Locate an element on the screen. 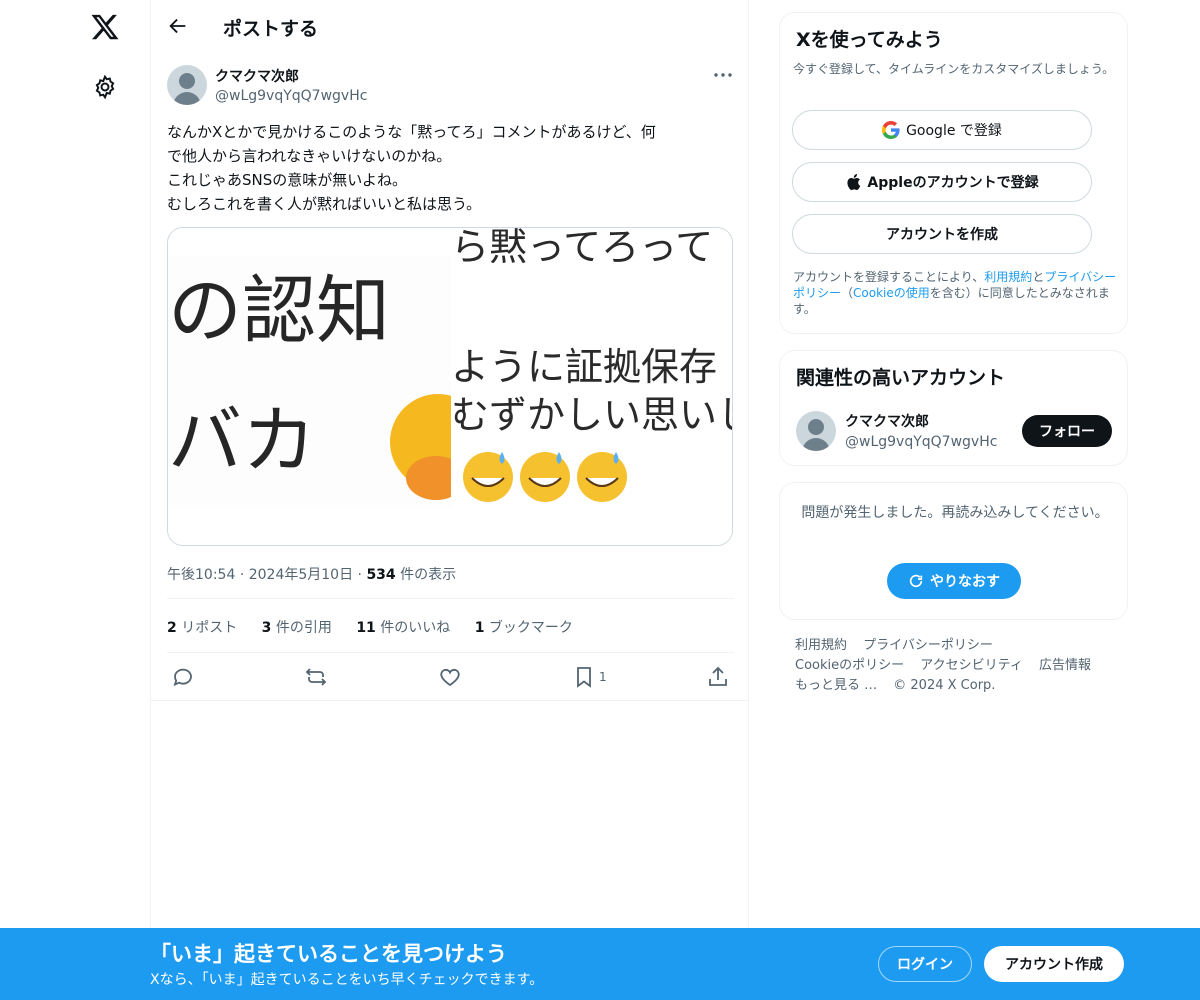  follow-button: フォロー is located at coordinates (1067, 431).